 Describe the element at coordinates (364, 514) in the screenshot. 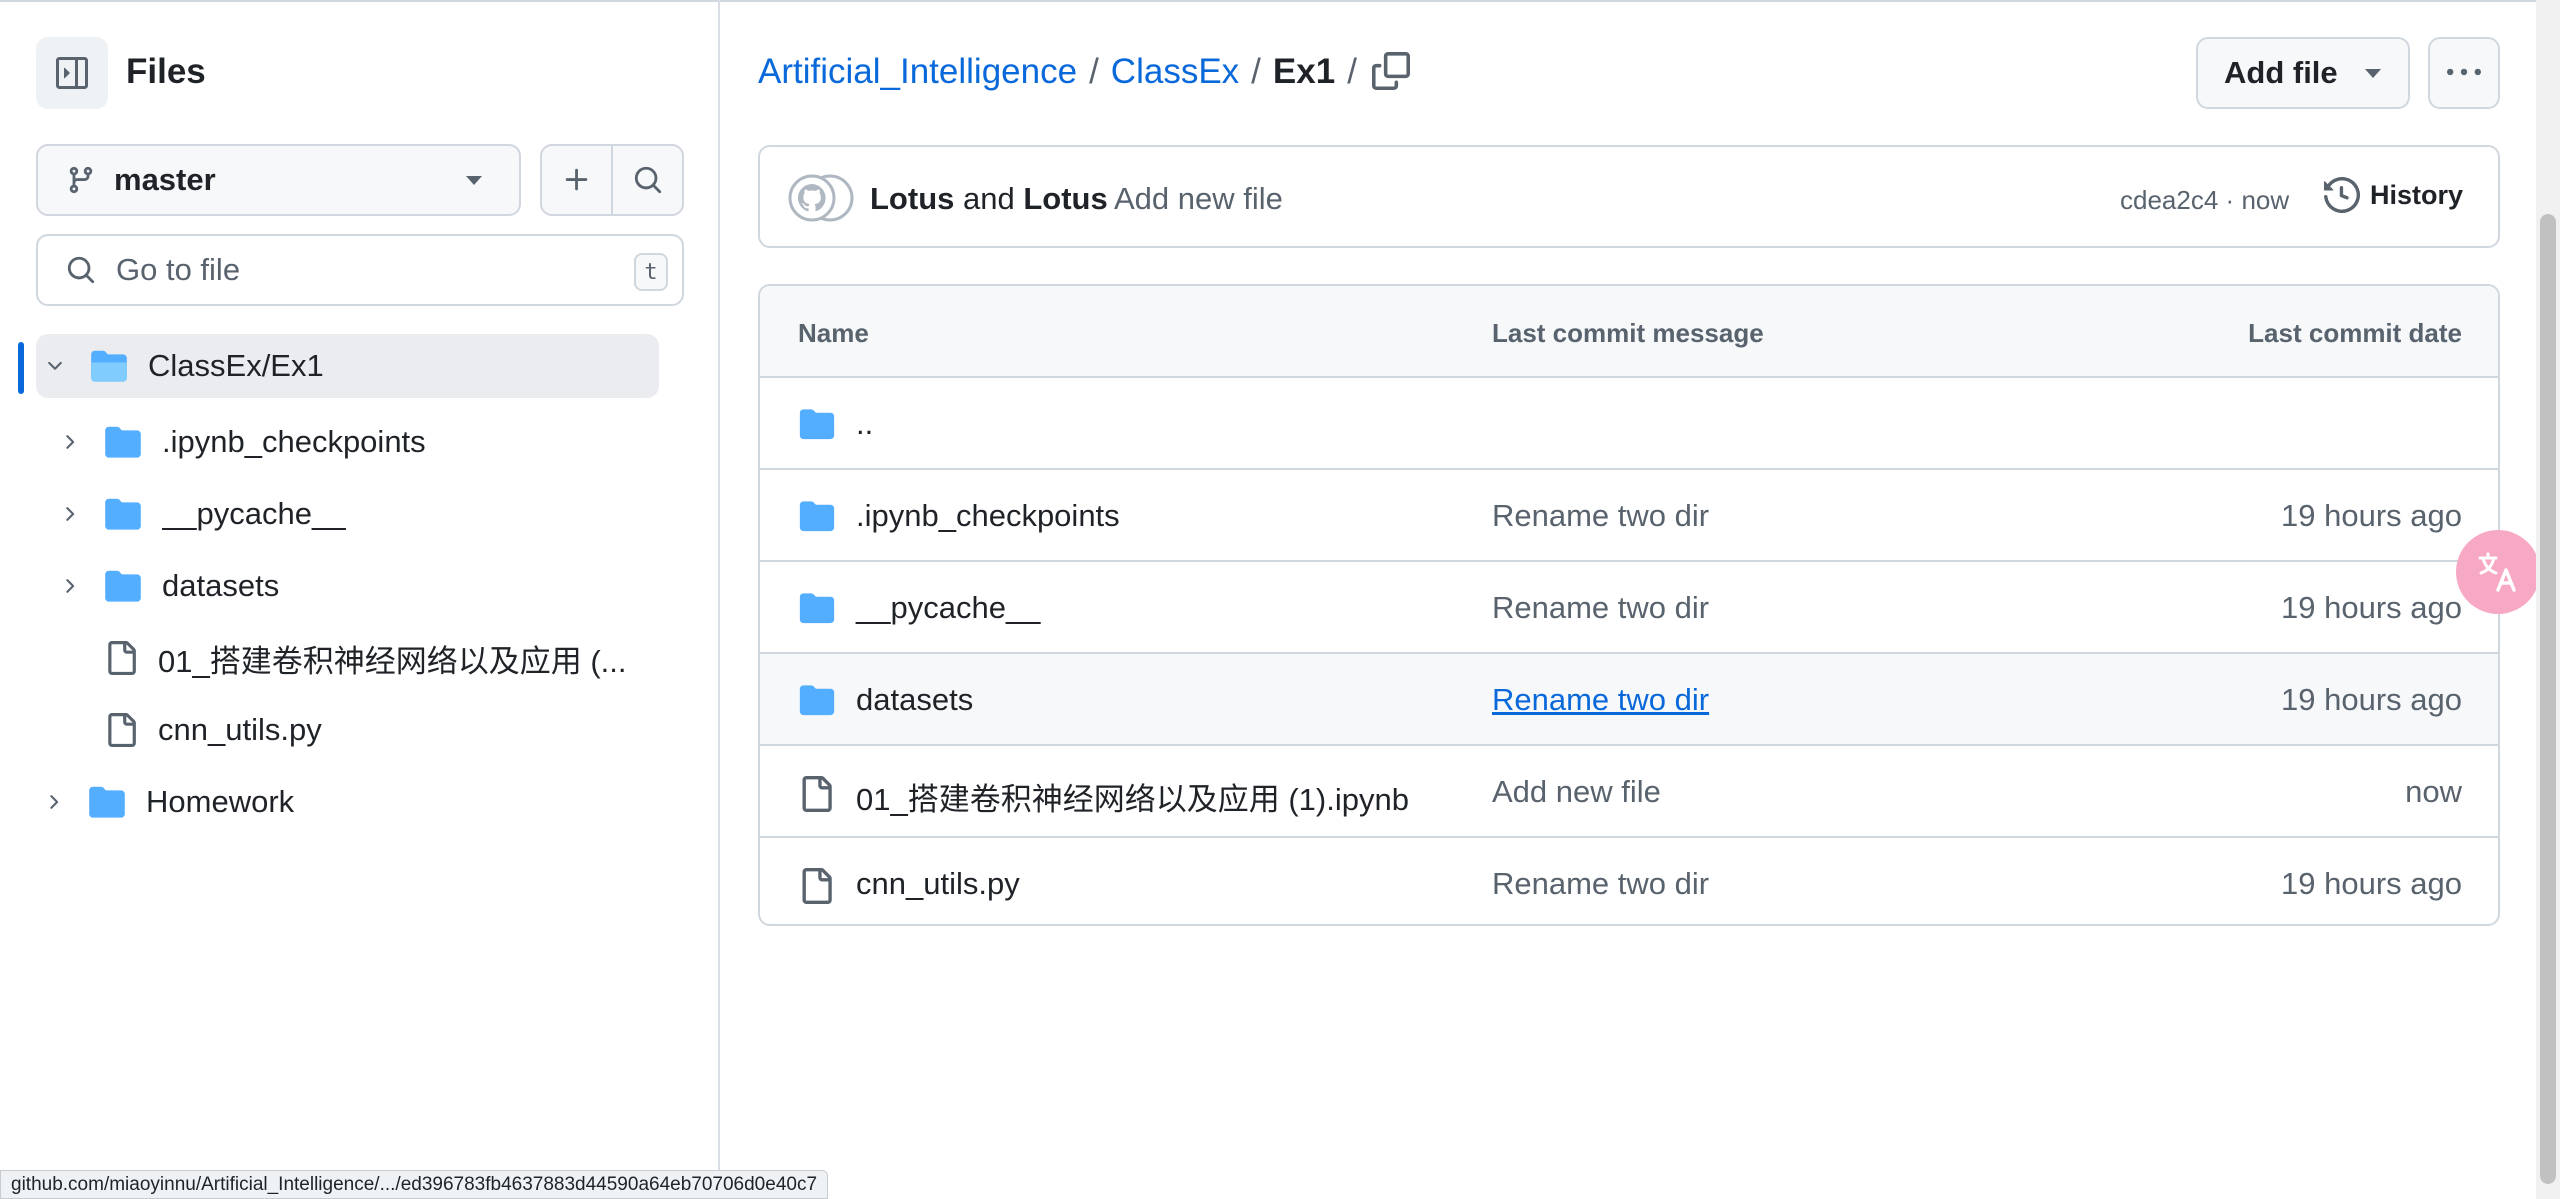

I see `tree-item-pycache: __pycache__` at that location.